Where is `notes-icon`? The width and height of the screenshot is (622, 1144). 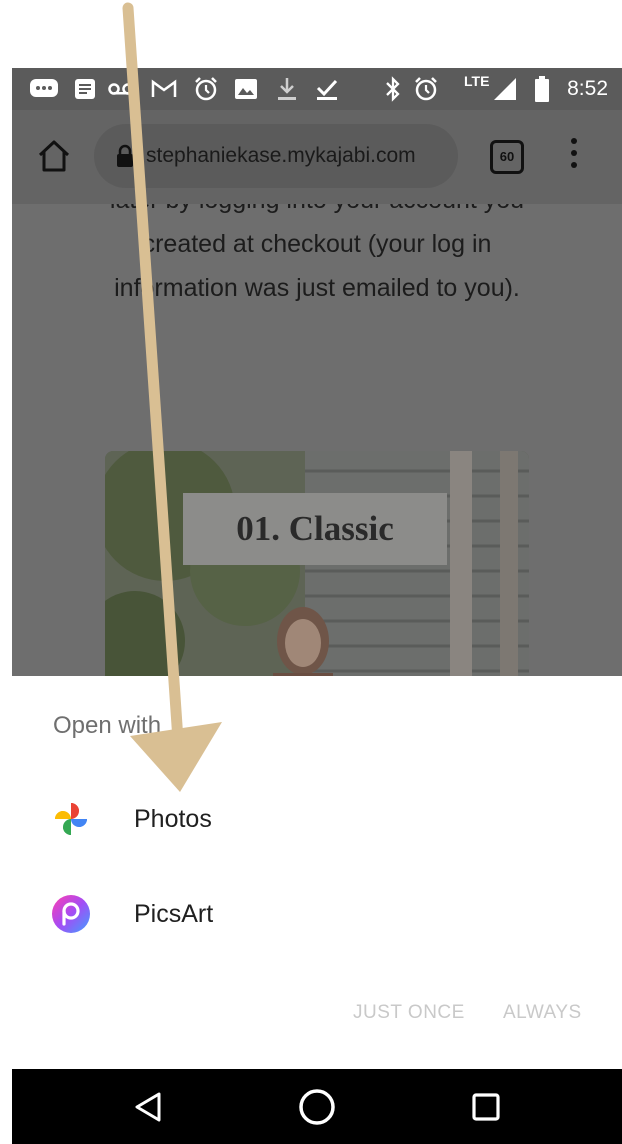 notes-icon is located at coordinates (85, 89).